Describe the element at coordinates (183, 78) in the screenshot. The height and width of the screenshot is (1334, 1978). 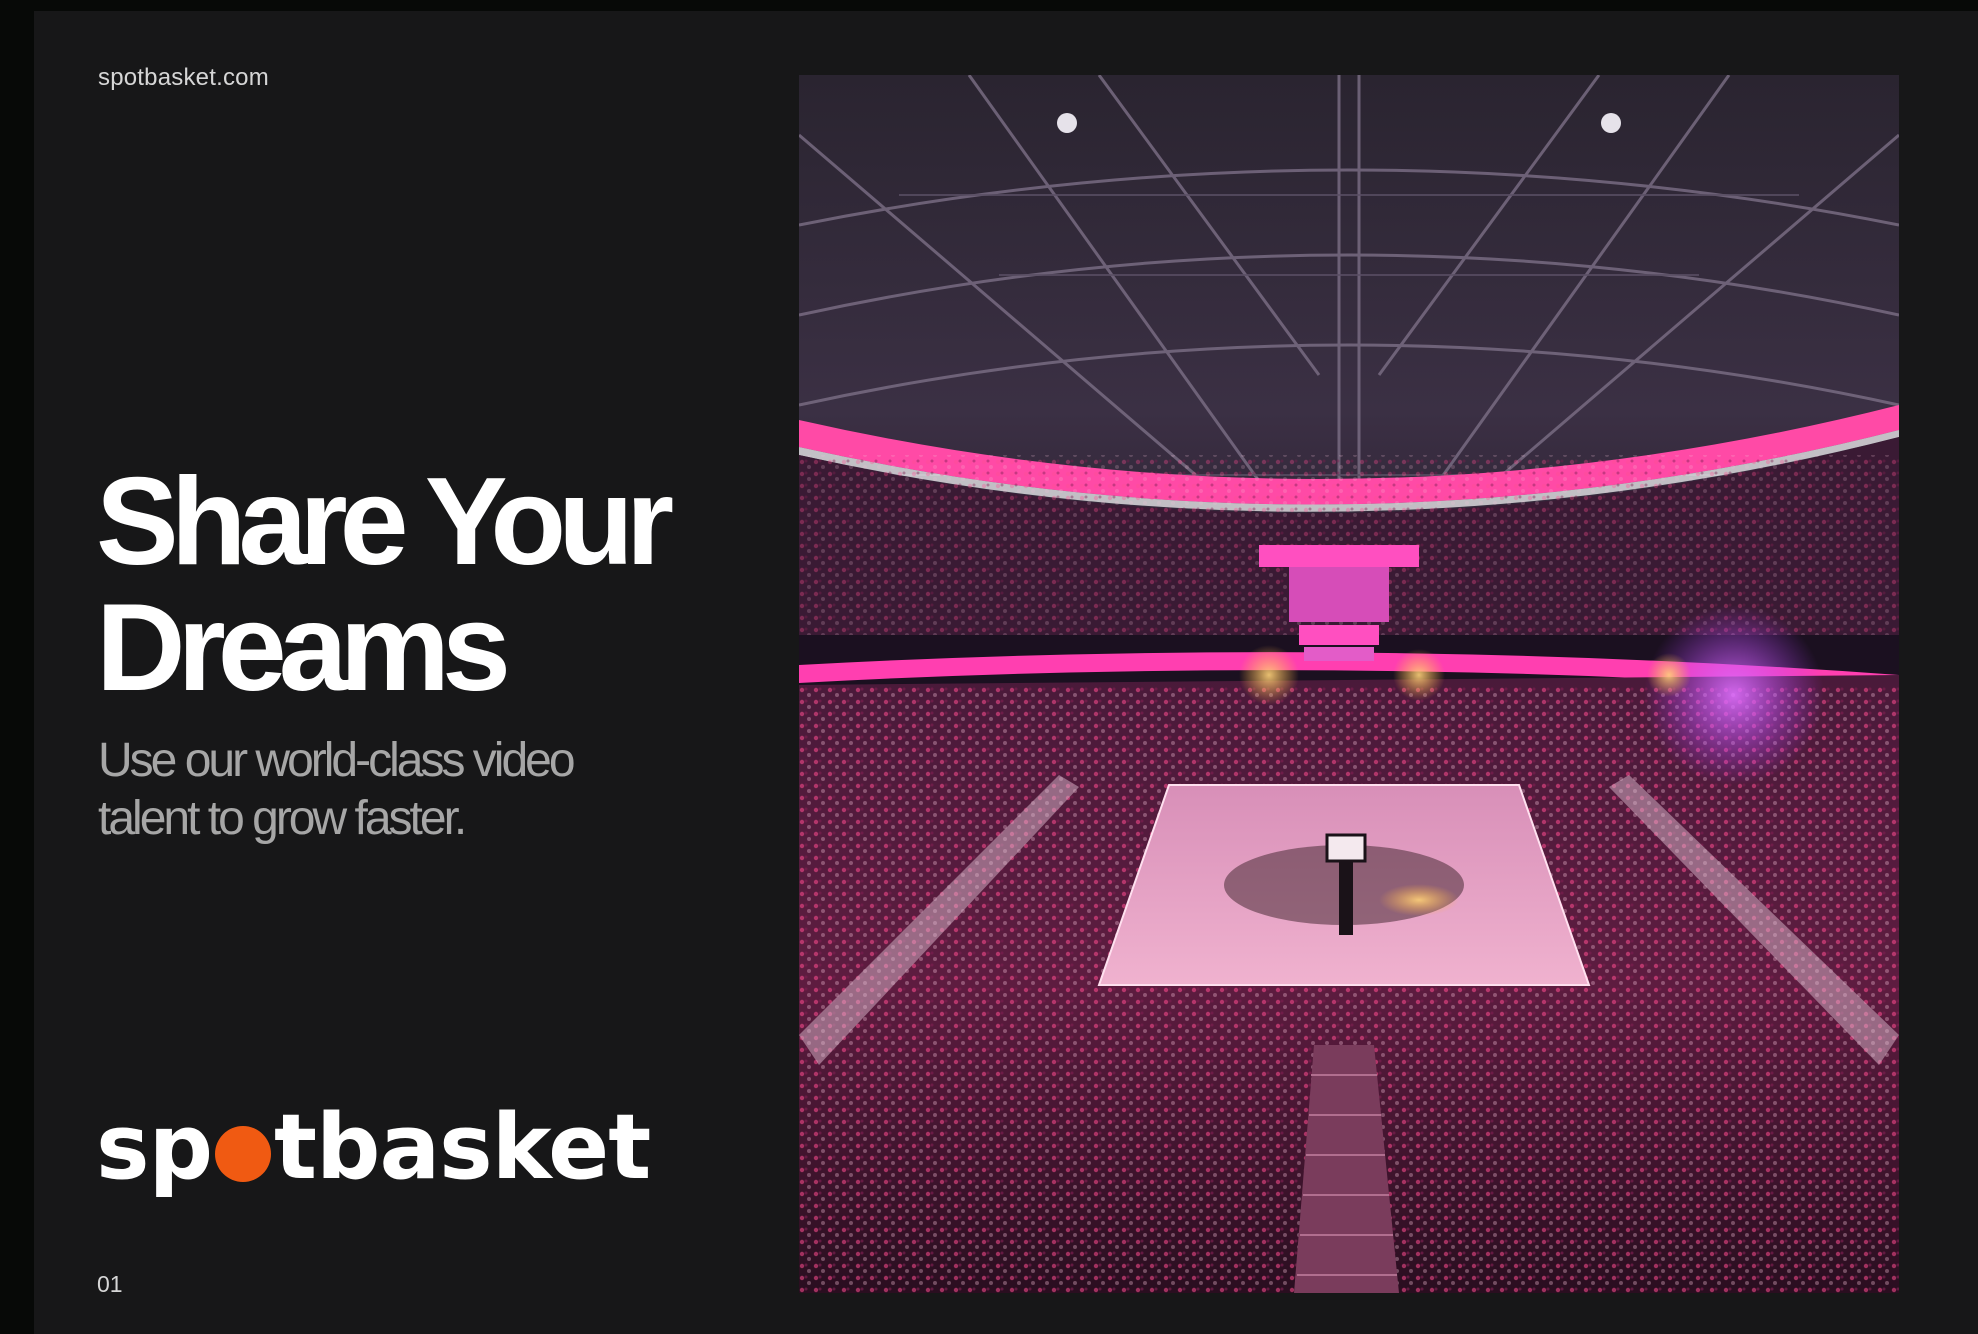
I see `site-url: spotbasket.com` at that location.